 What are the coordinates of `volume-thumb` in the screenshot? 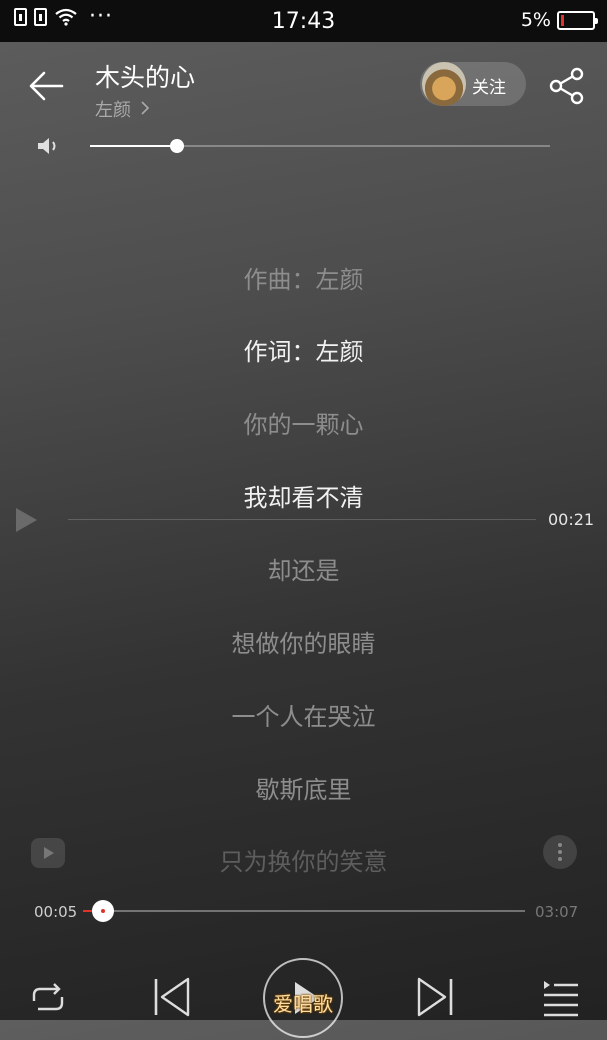 It's located at (177, 146).